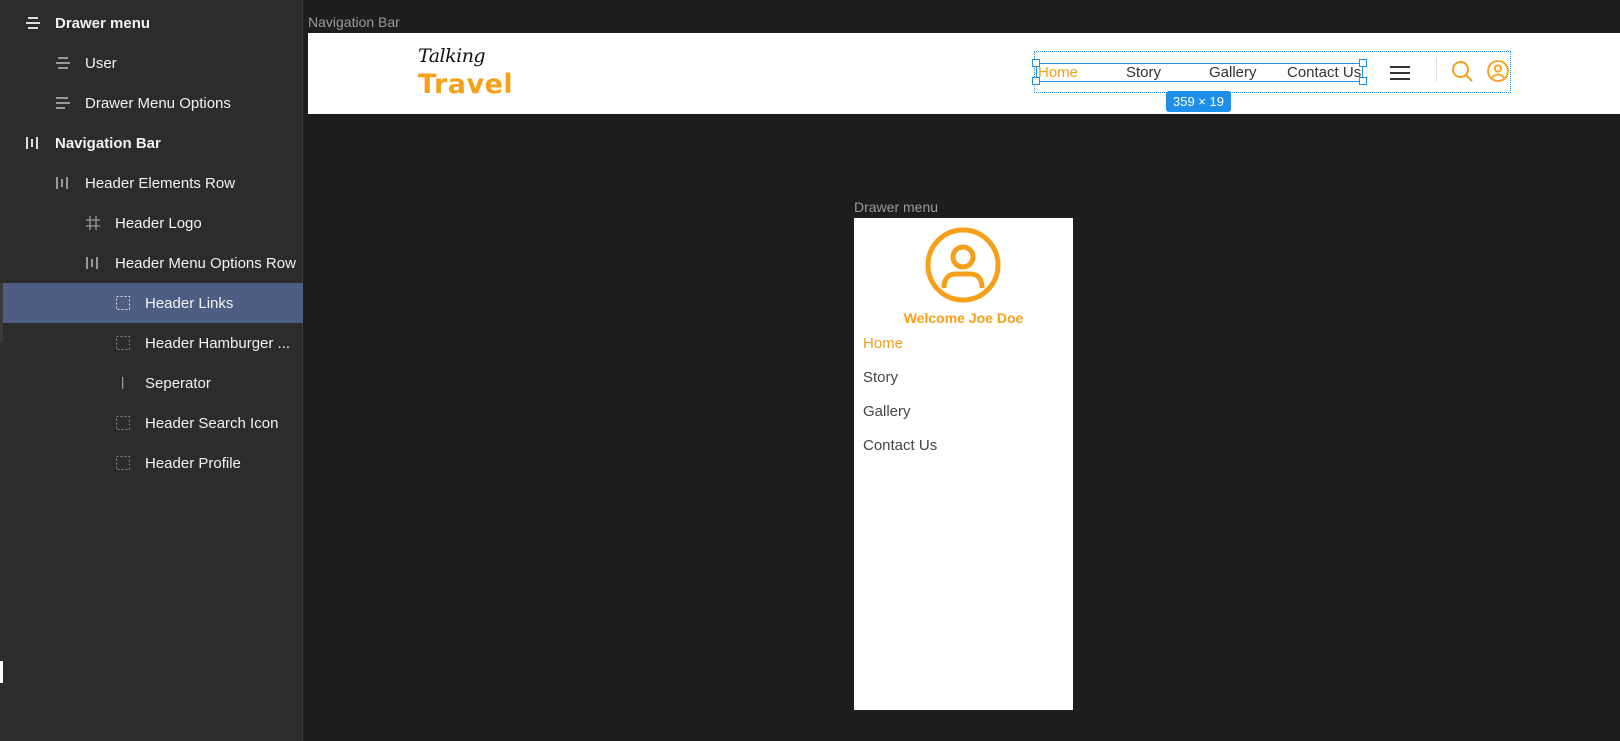  I want to click on layer-navigation-bar: Navigation Bar, so click(151, 143).